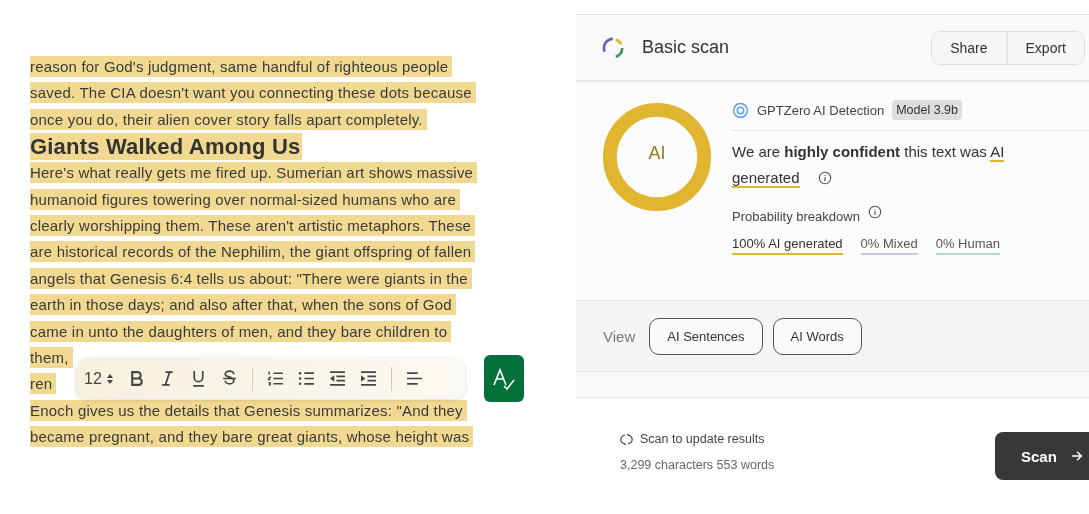 This screenshot has width=1089, height=514. Describe the element at coordinates (619, 336) in the screenshot. I see `view-label: View` at that location.